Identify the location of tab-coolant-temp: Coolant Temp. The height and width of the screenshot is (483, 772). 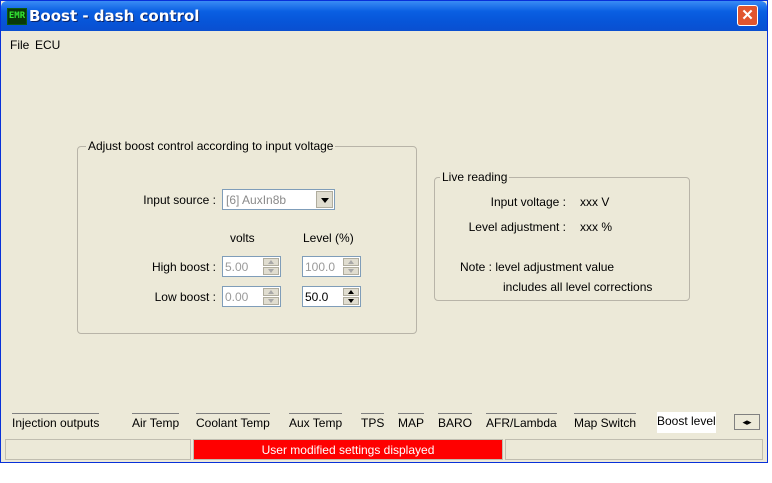
(233, 423).